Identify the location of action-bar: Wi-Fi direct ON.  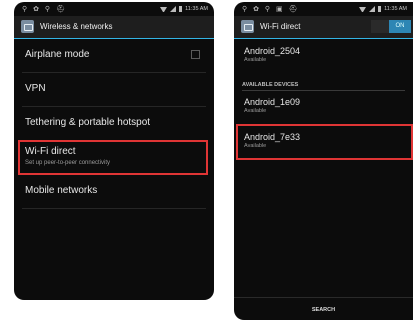
(323, 27).